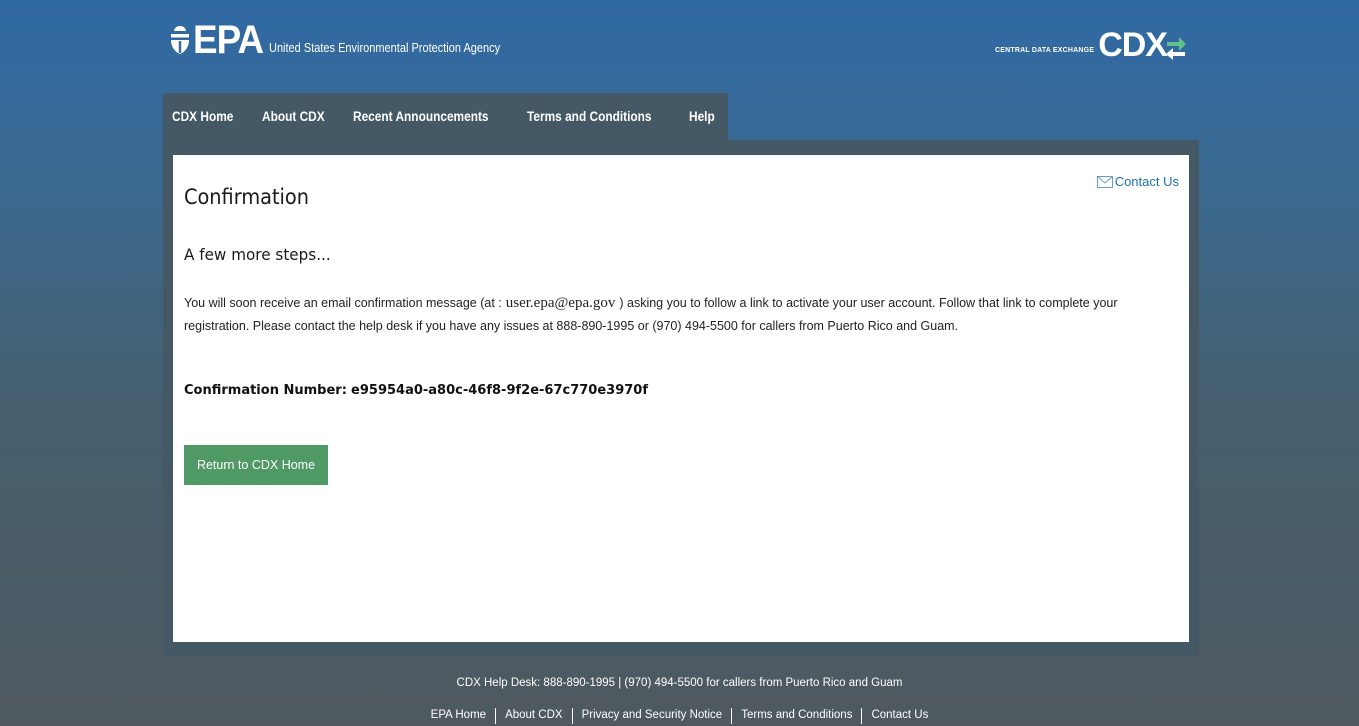  What do you see at coordinates (1044, 50) in the screenshot?
I see `cdx-tagline: CENTRAL DATA EXCHANGE` at bounding box center [1044, 50].